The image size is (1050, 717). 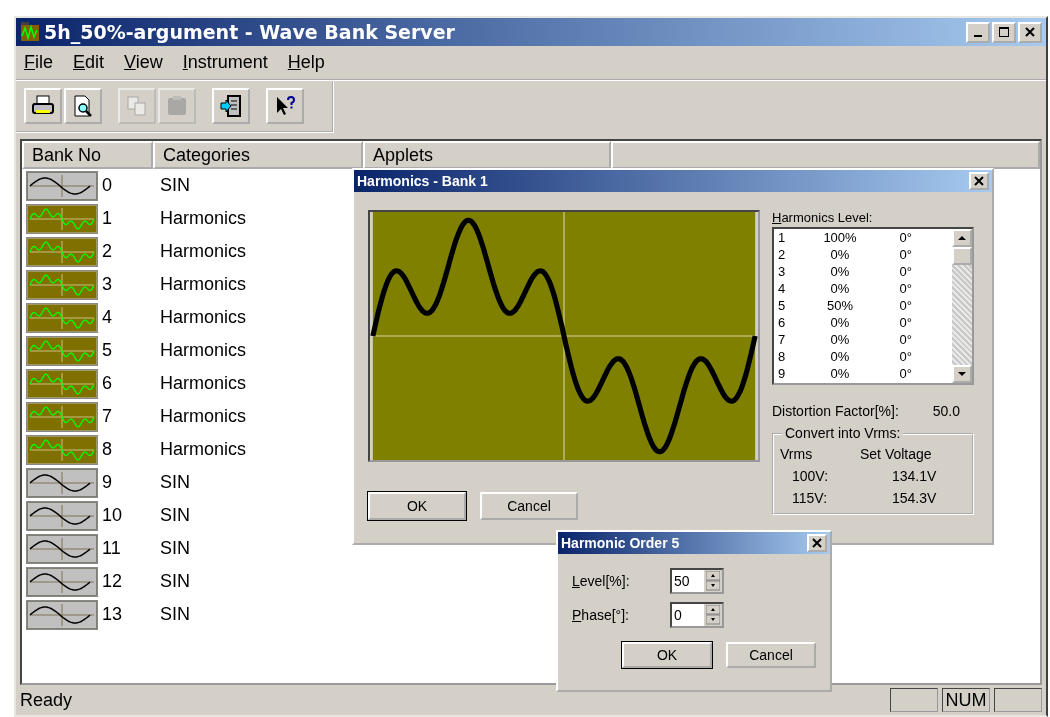 What do you see at coordinates (914, 476) in the screenshot?
I see `voltage-value: 134.1V` at bounding box center [914, 476].